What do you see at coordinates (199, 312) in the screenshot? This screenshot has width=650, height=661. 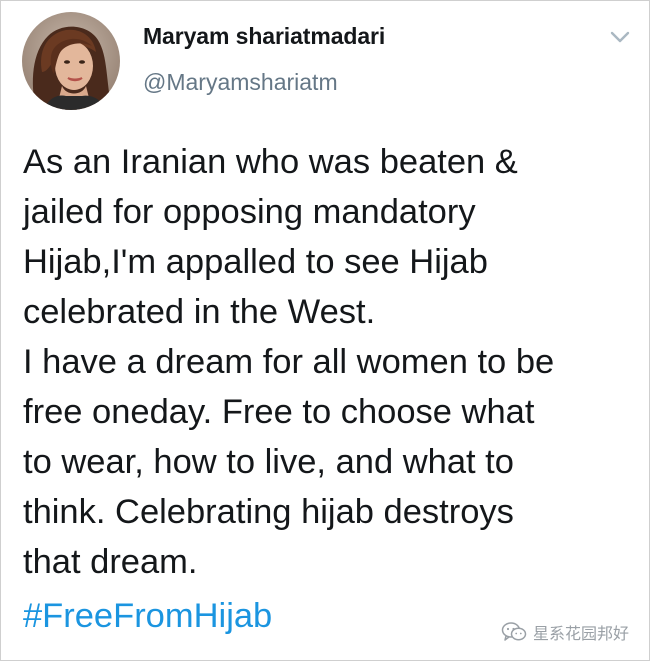 I see `tweet-text-line: celebrated in the West.` at bounding box center [199, 312].